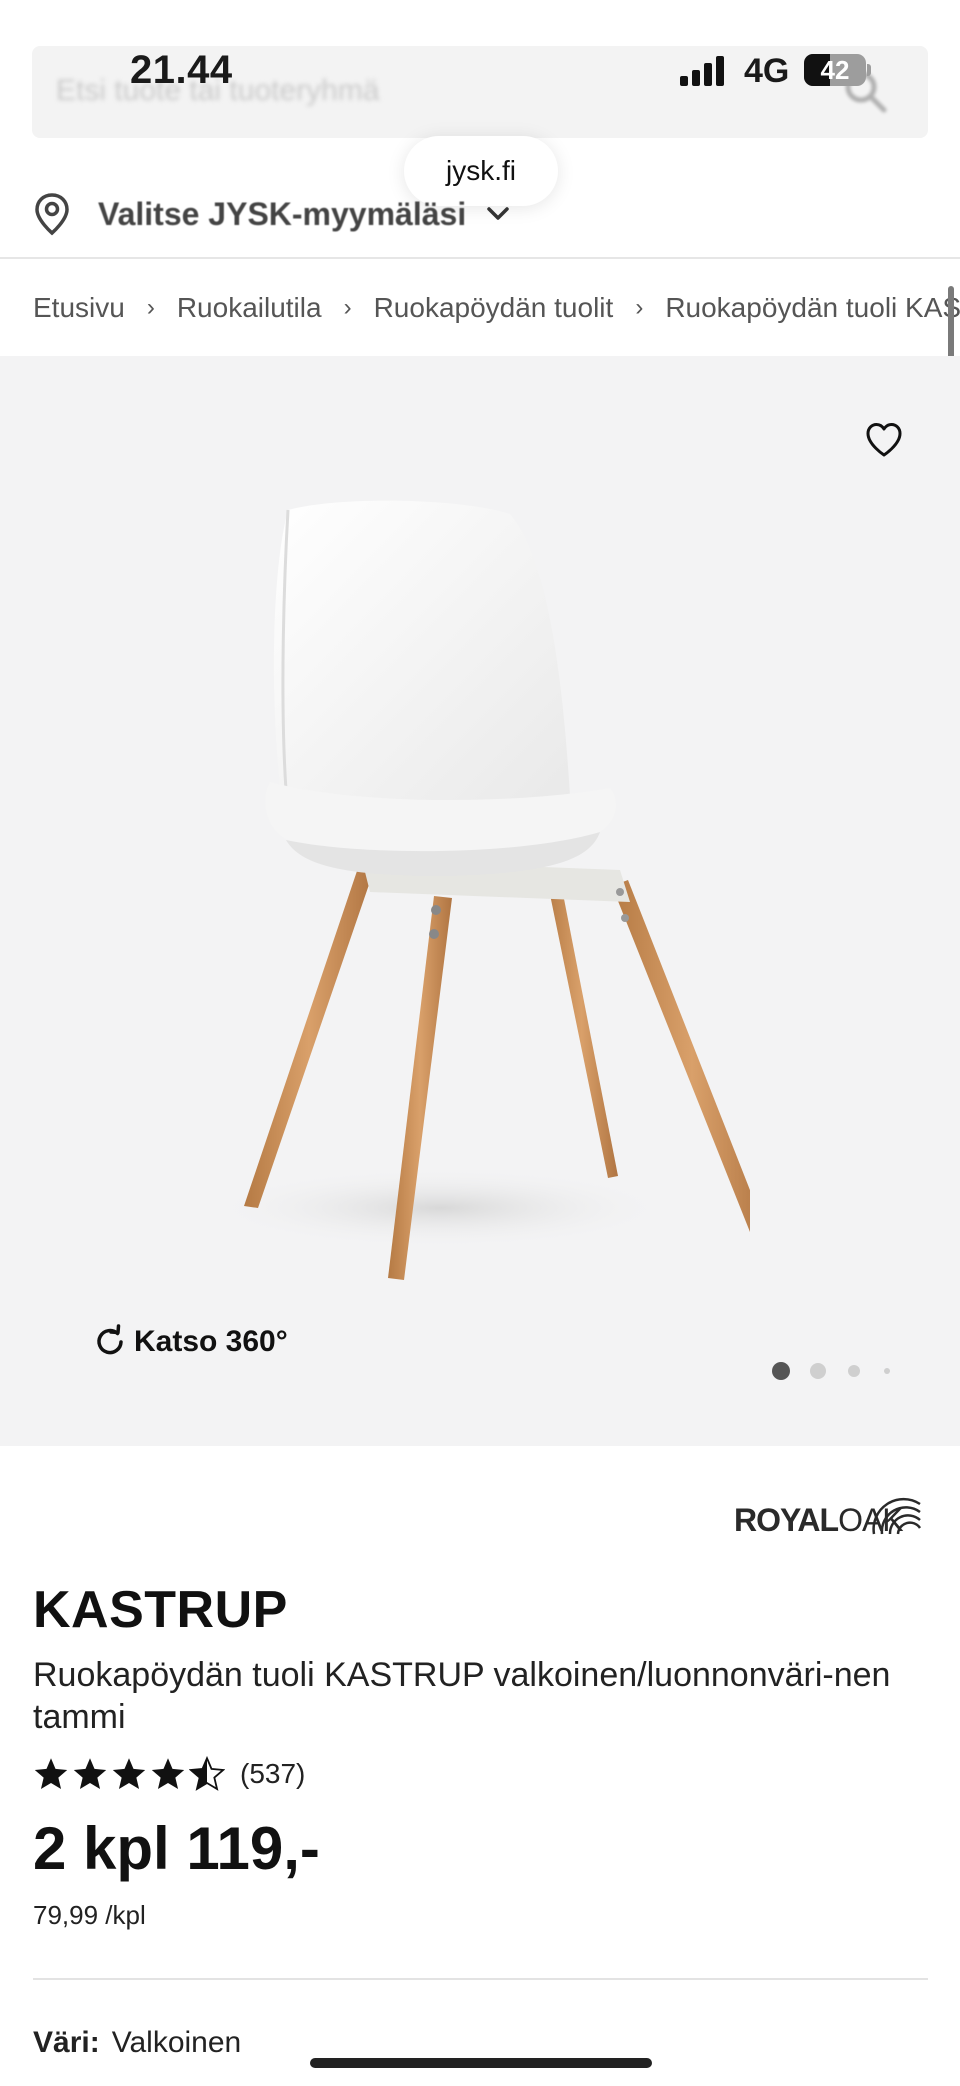 This screenshot has width=960, height=2086. I want to click on header-divider, so click(480, 258).